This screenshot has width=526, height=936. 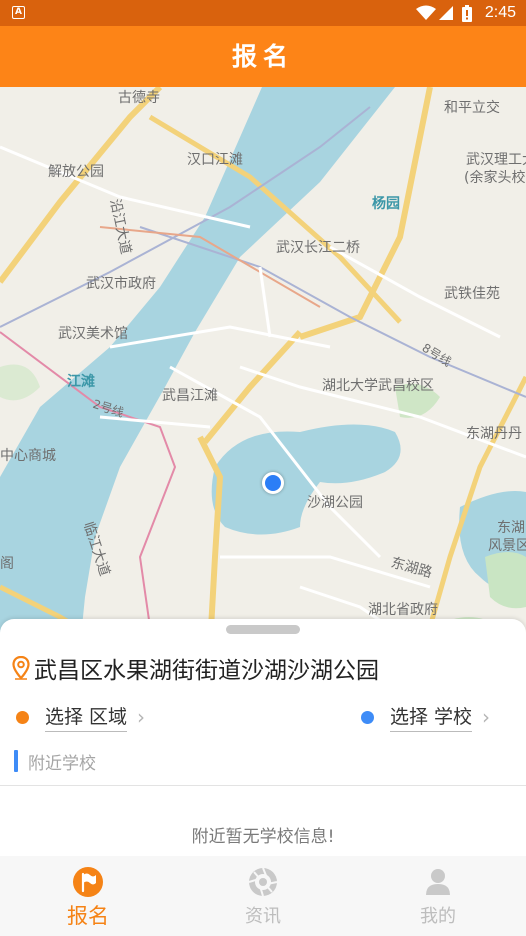 I want to click on map-label: 汉口江滩, so click(x=215, y=160).